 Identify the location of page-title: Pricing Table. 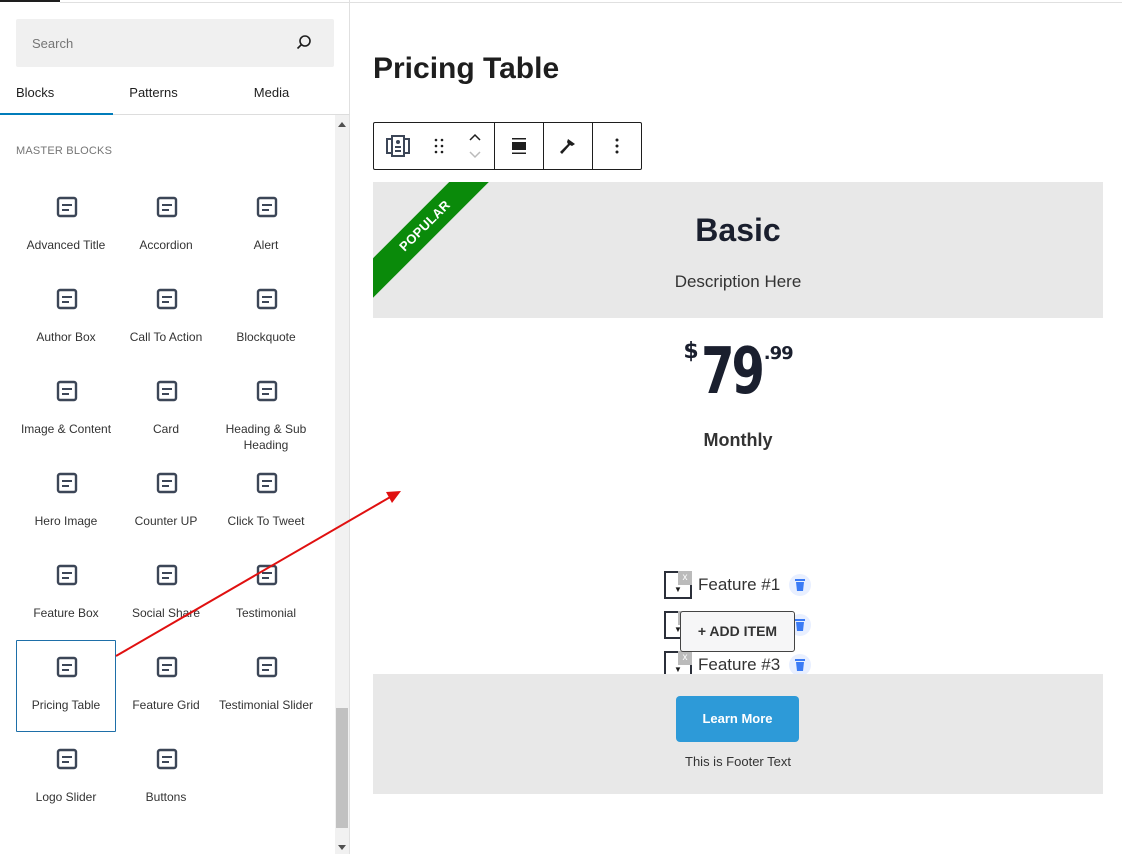
(466, 69).